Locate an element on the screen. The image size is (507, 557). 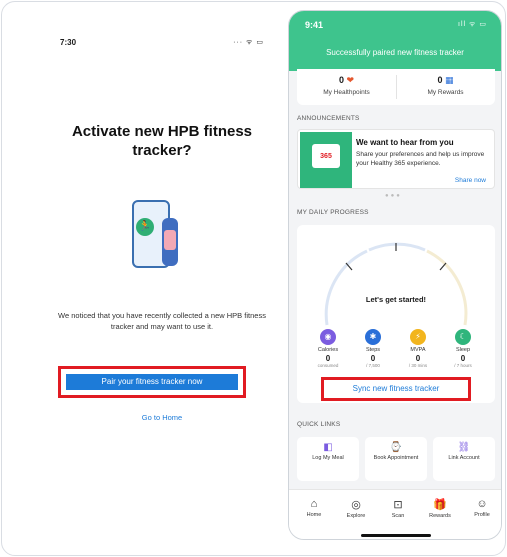
profile-icon: ☺ is located at coordinates (482, 504).